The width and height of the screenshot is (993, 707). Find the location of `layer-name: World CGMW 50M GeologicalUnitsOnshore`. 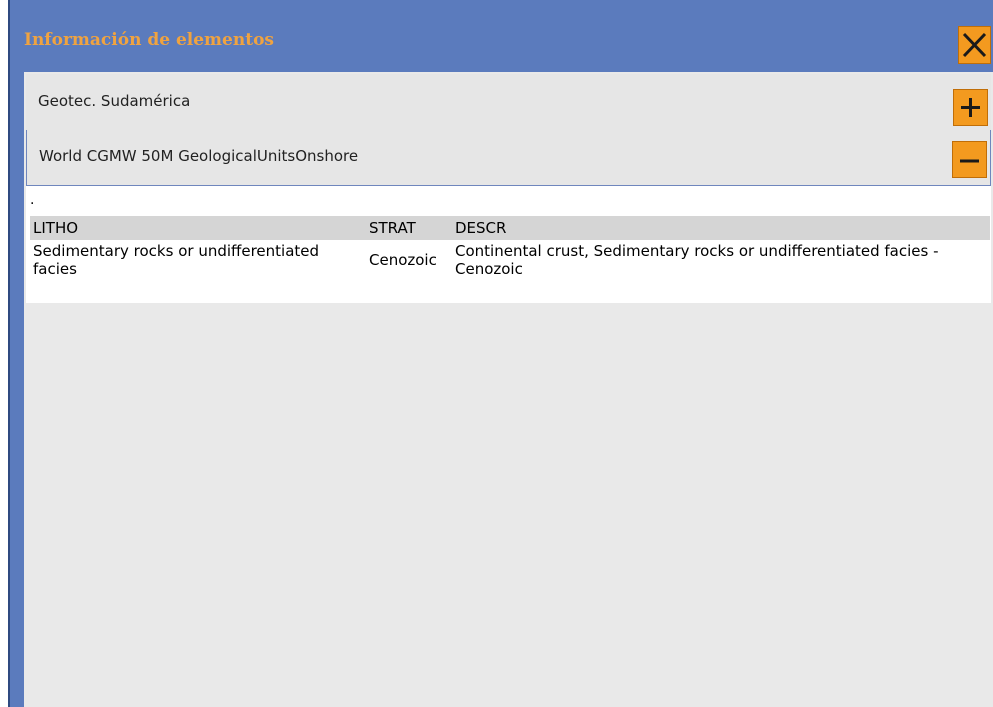

layer-name: World CGMW 50M GeologicalUnitsOnshore is located at coordinates (199, 156).